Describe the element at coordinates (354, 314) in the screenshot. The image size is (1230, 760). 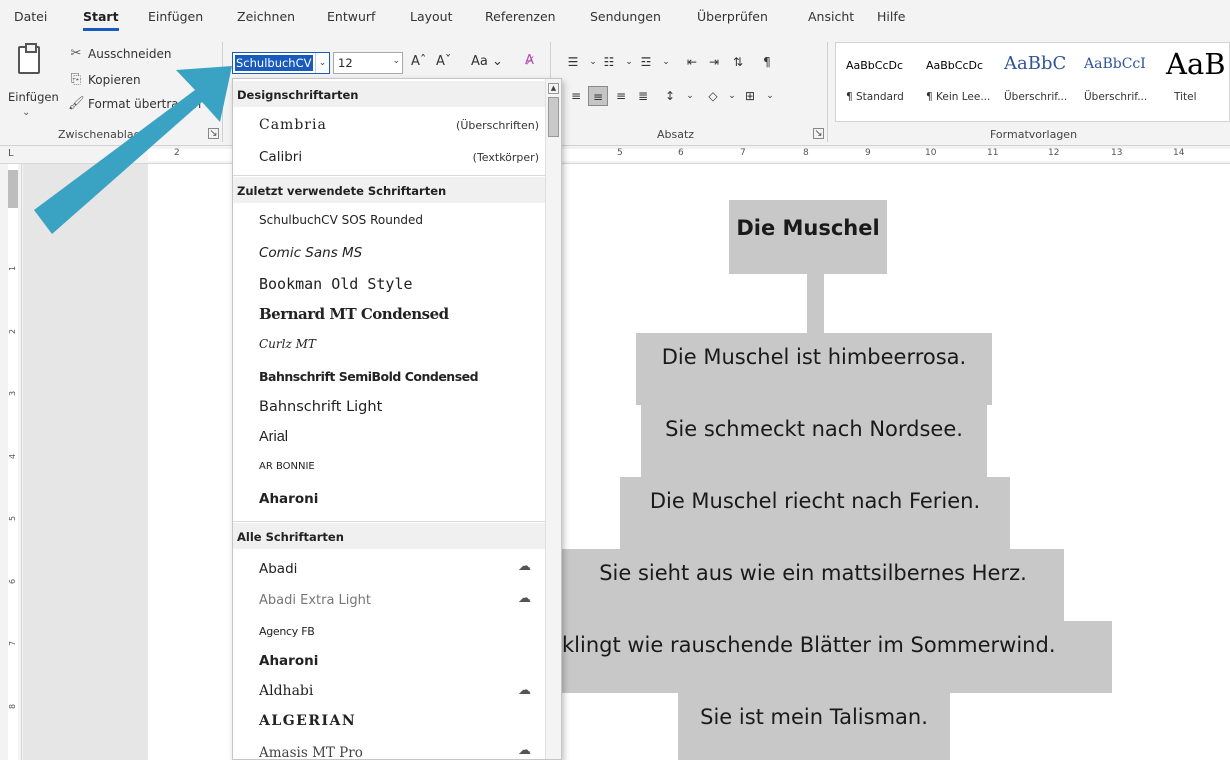
I see `font-option: Bernard MT Condensed` at that location.